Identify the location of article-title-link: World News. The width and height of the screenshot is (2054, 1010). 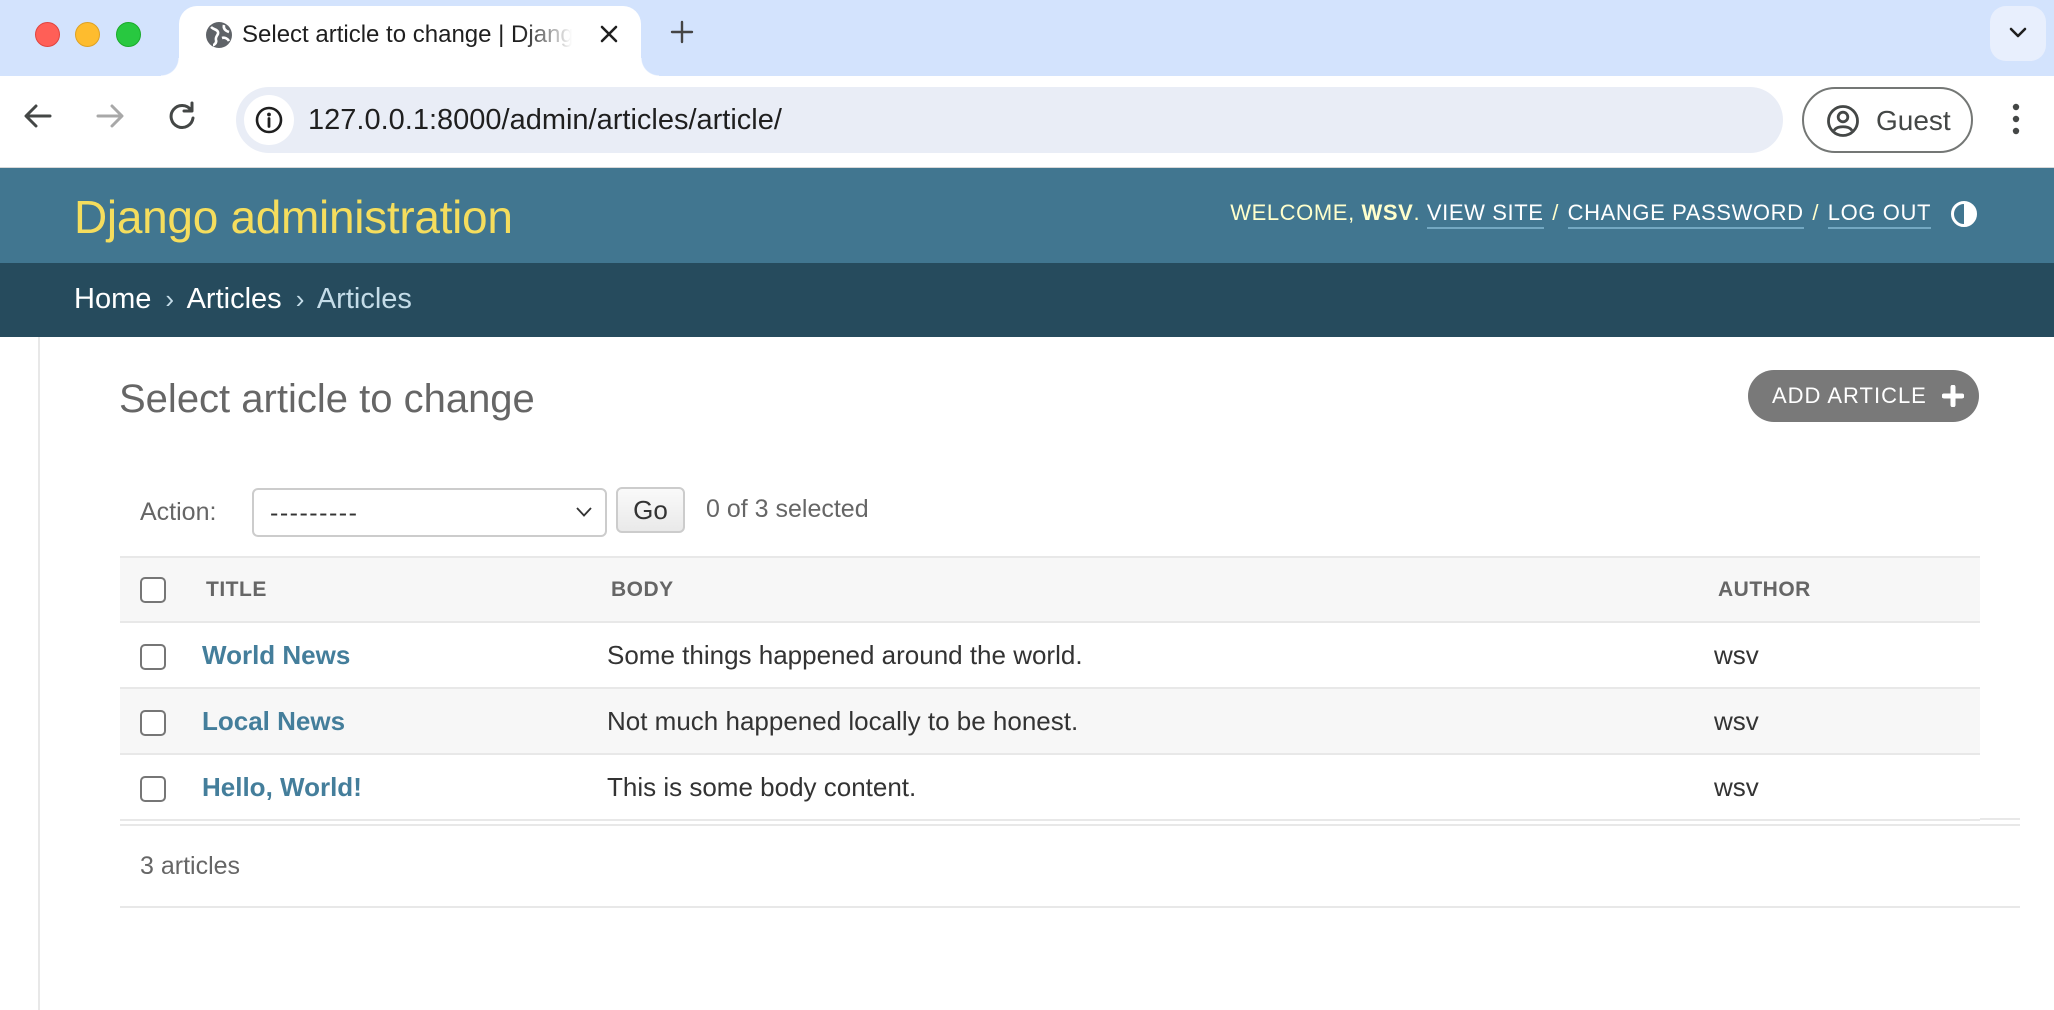
(276, 655).